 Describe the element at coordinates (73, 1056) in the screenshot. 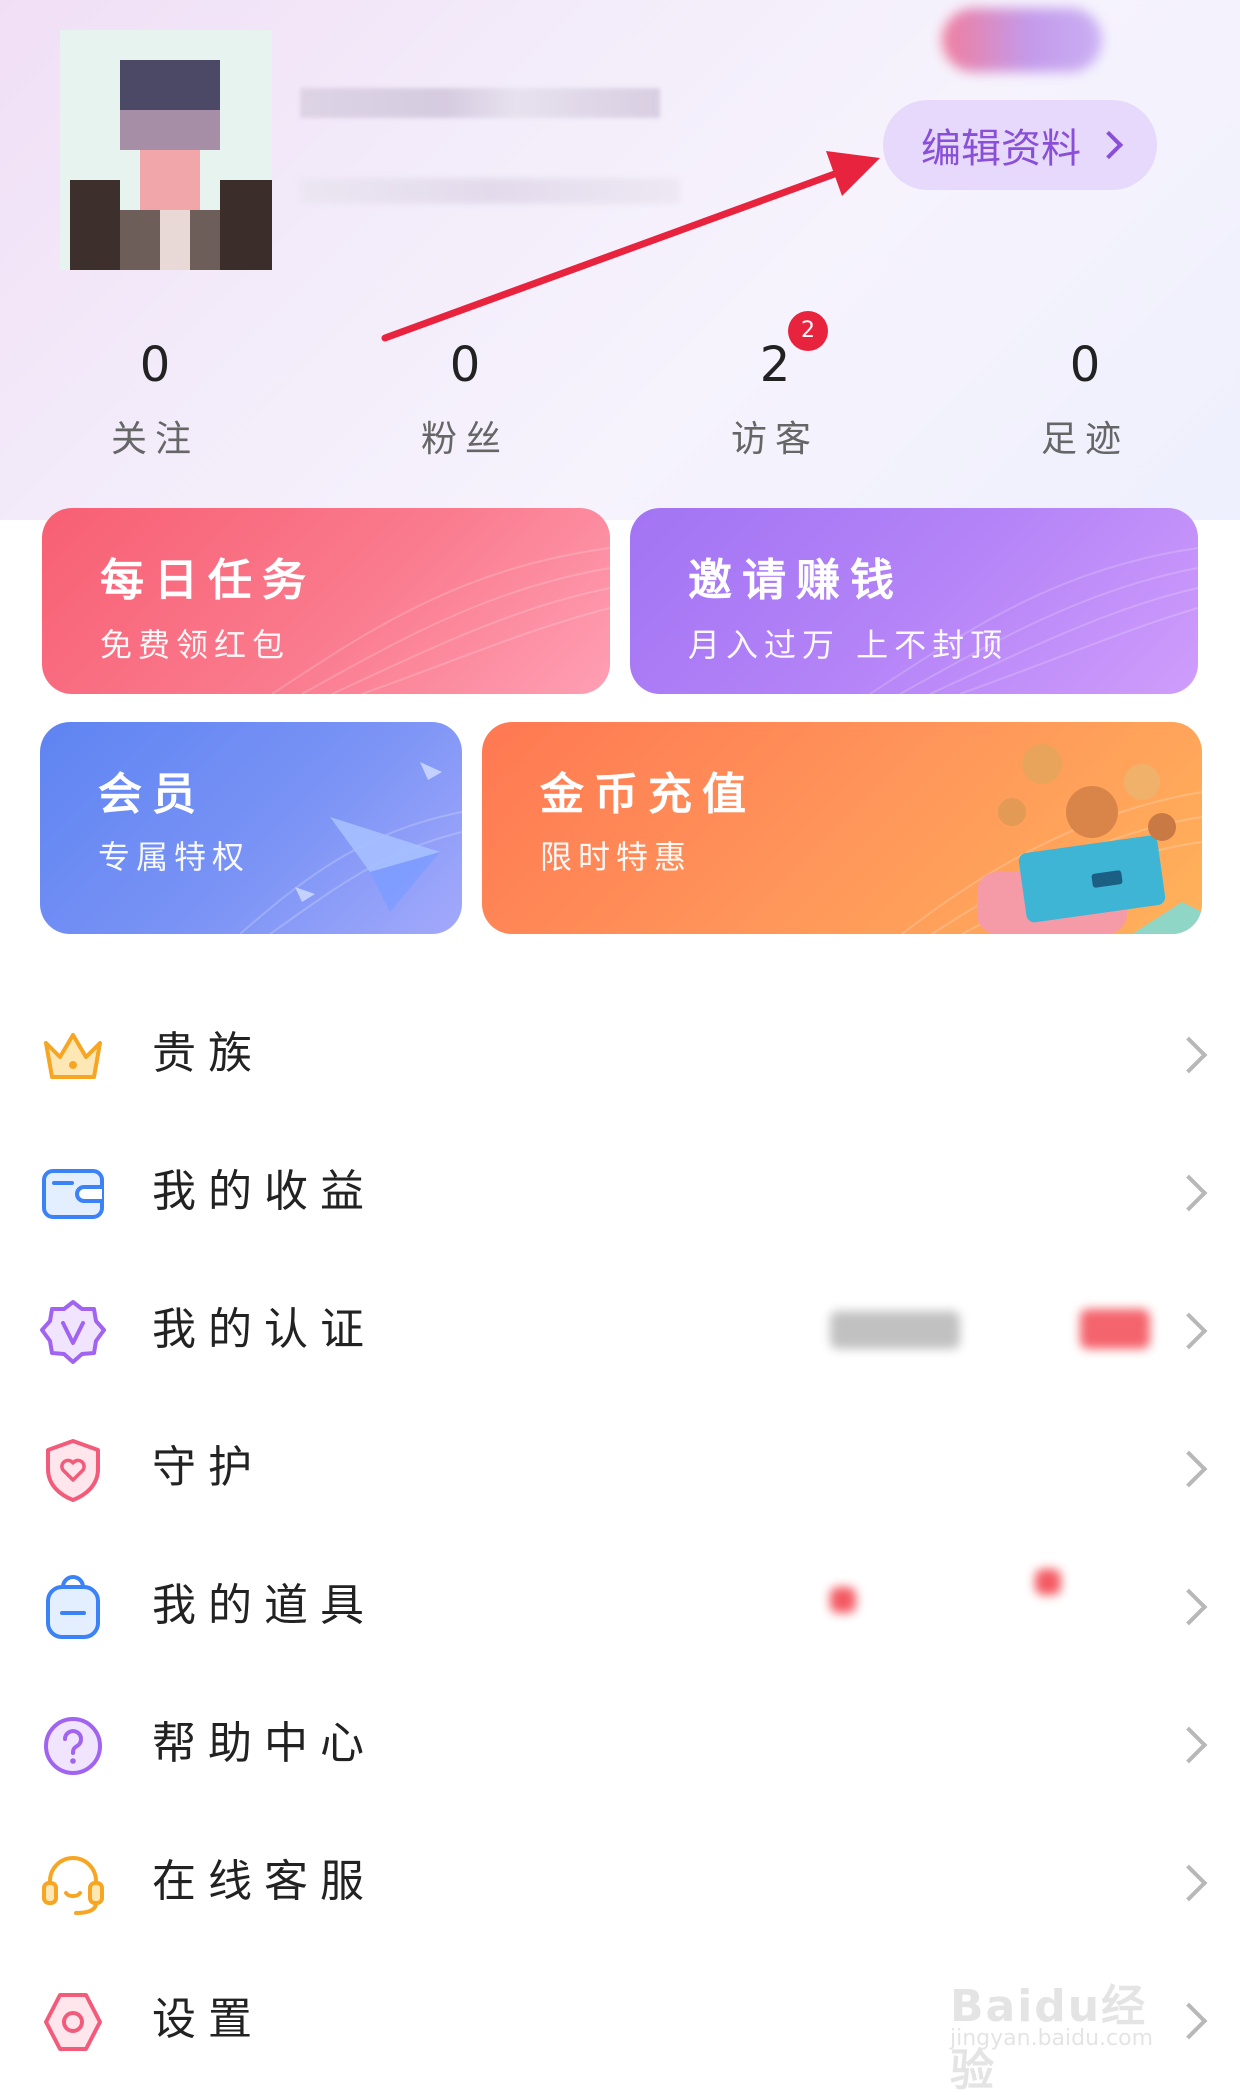

I see `crown-icon` at that location.